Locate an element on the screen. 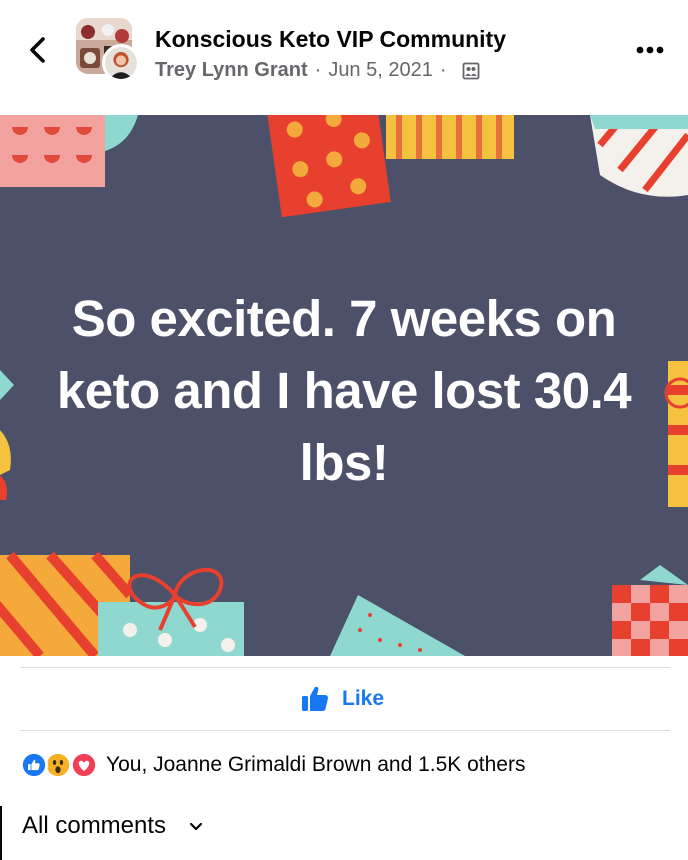  post-date: Jun 5, 2021 is located at coordinates (380, 70).